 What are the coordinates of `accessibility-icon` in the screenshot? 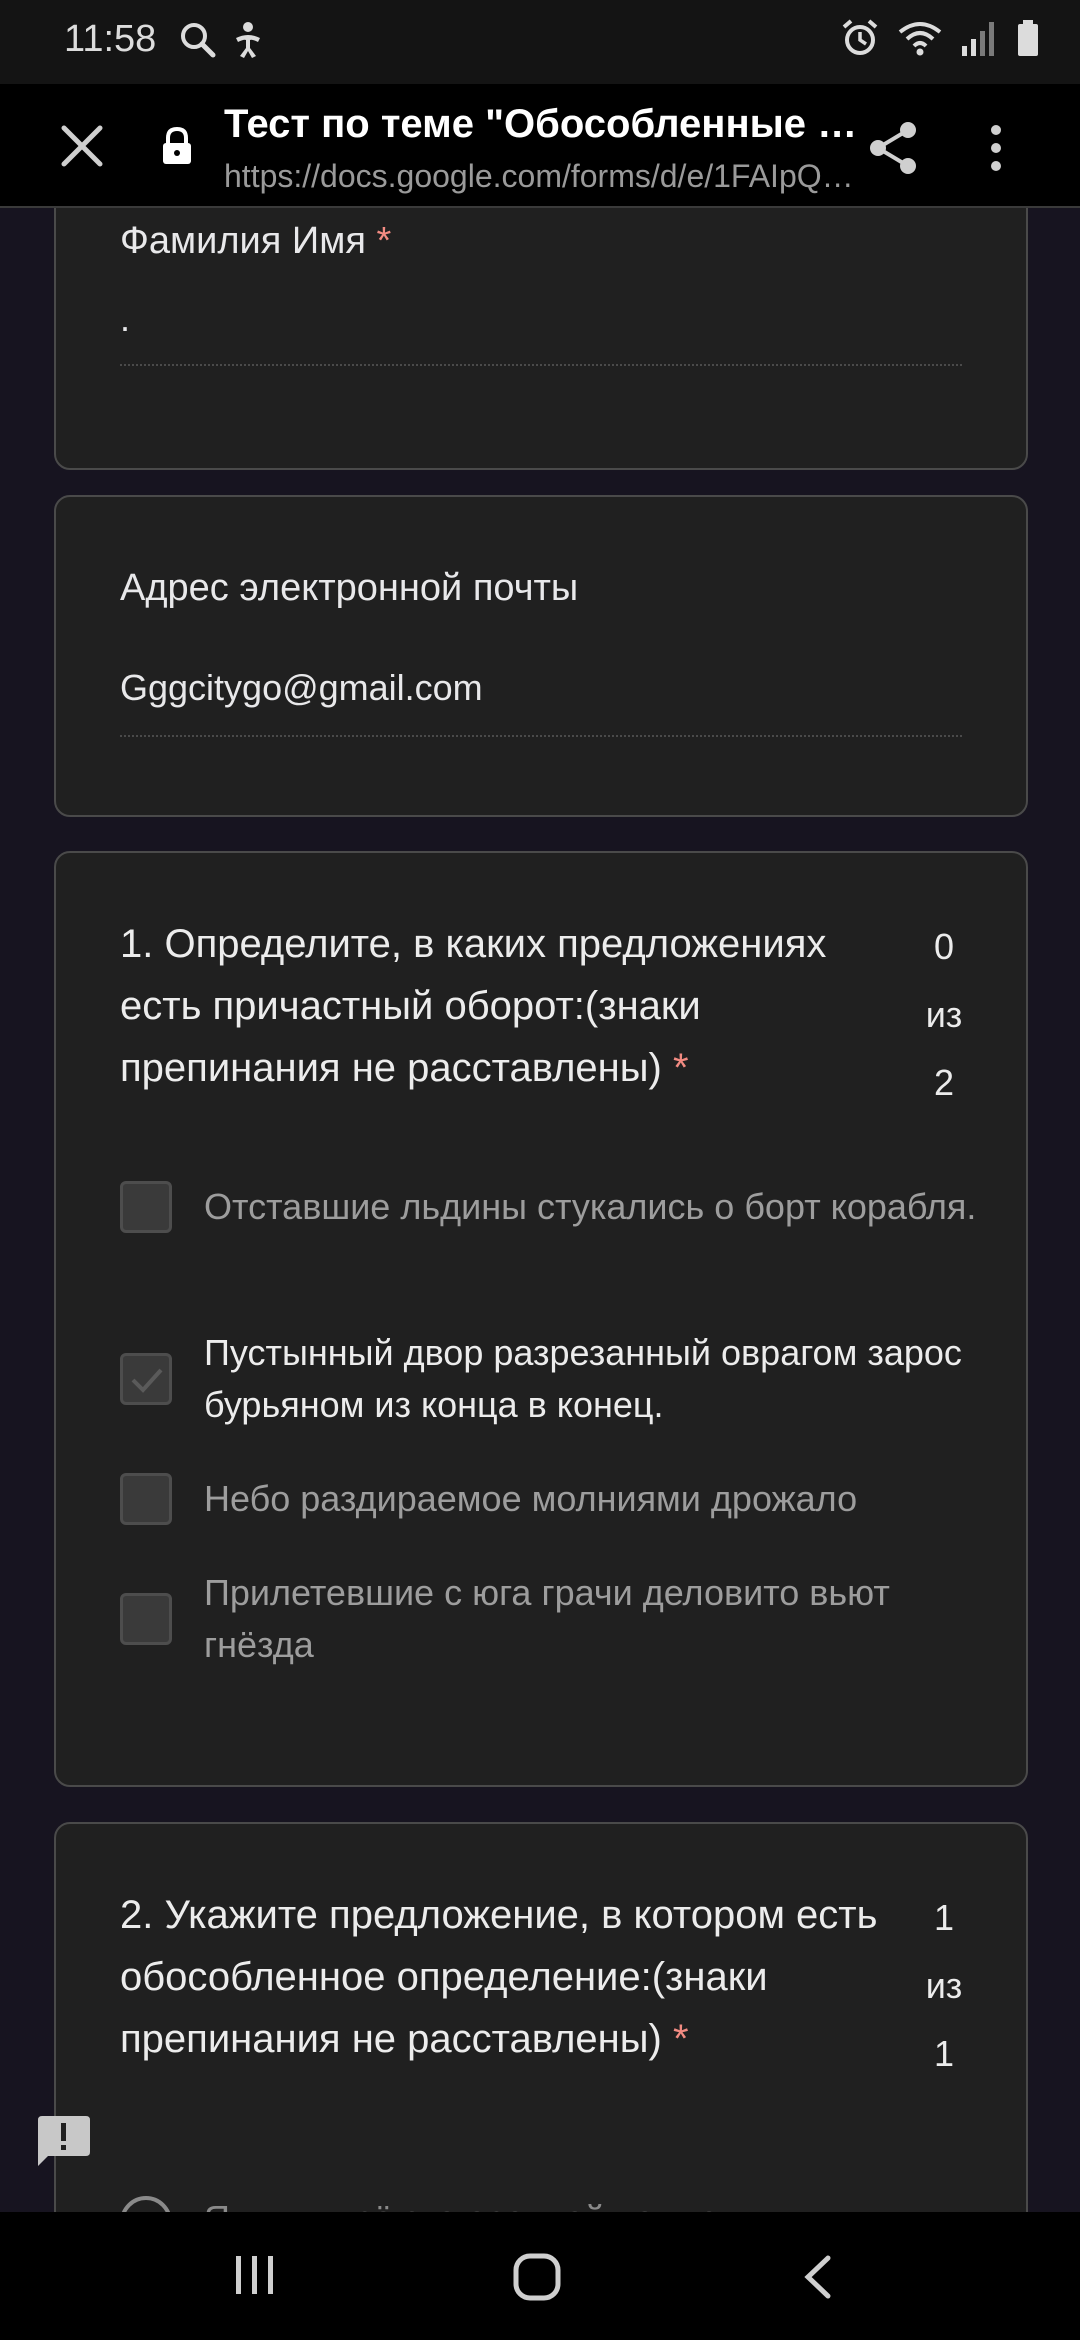 It's located at (248, 42).